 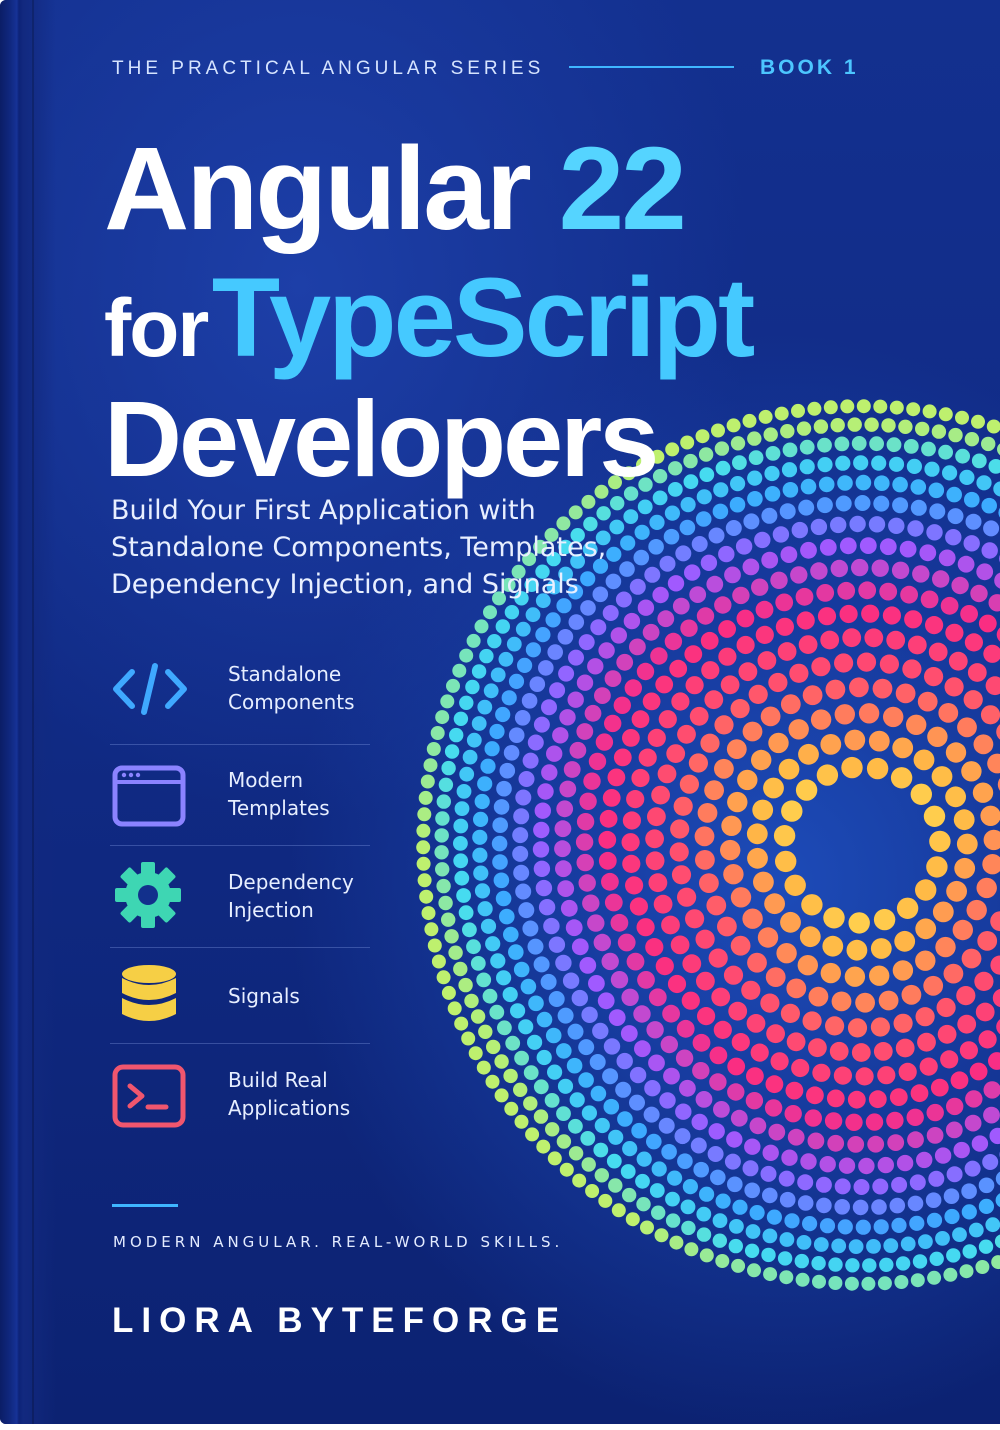 I want to click on title-line-3: Developers, so click(x=381, y=438).